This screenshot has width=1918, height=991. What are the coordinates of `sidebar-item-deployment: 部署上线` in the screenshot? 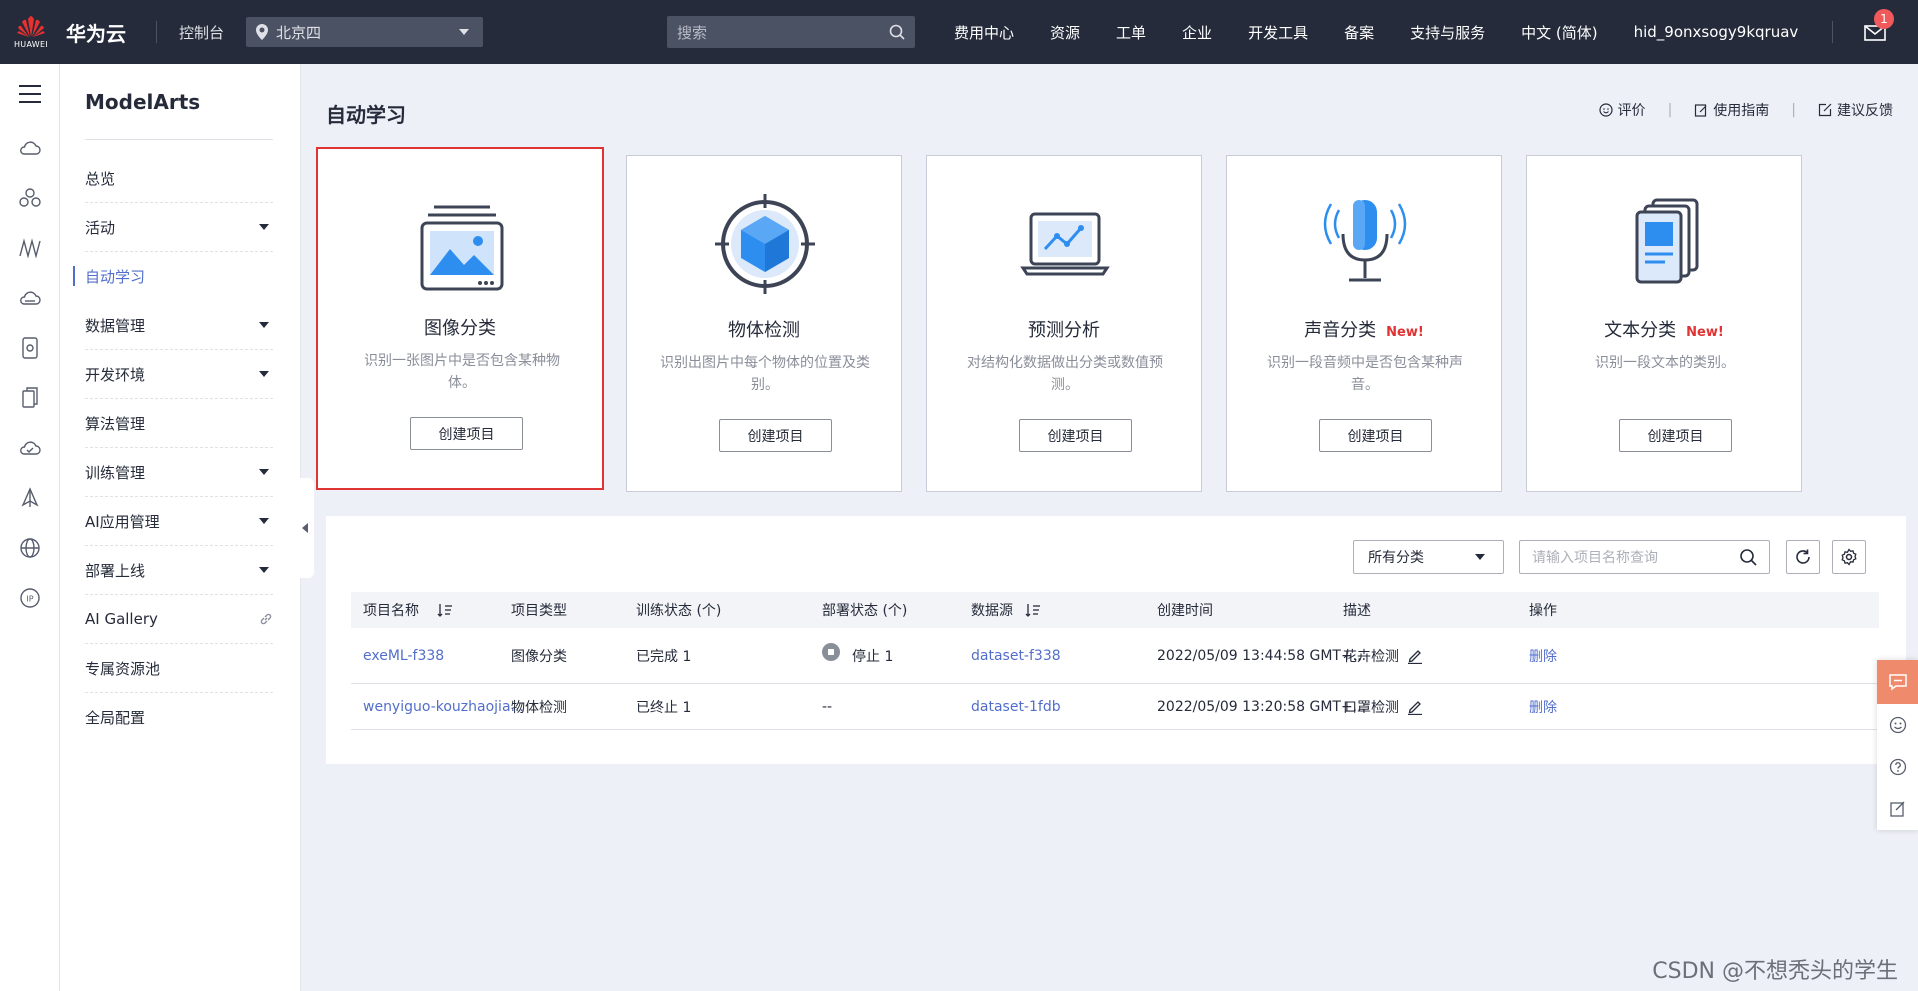 It's located at (179, 570).